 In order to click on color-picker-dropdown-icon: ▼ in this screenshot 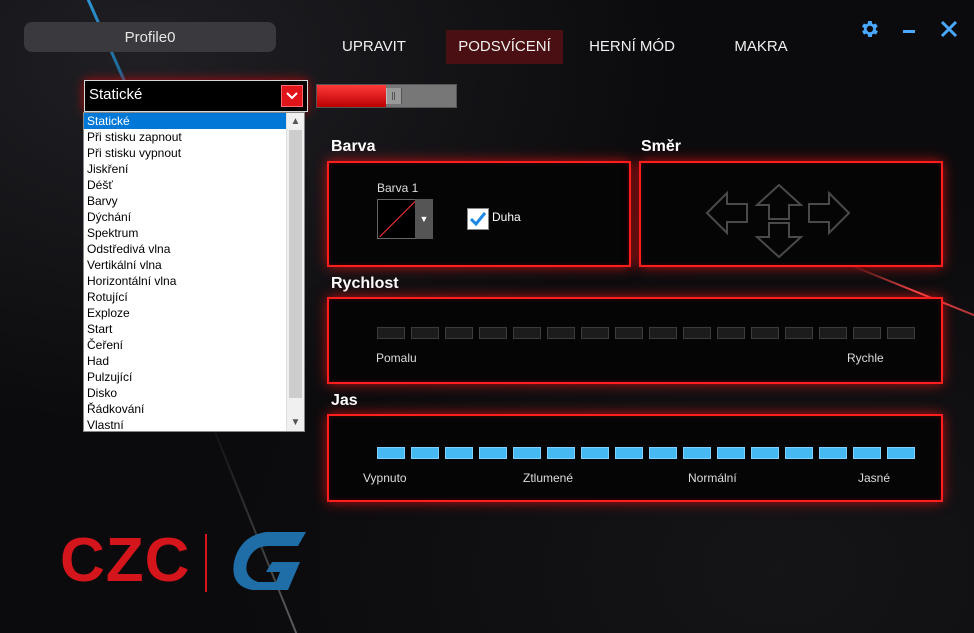, I will do `click(424, 219)`.